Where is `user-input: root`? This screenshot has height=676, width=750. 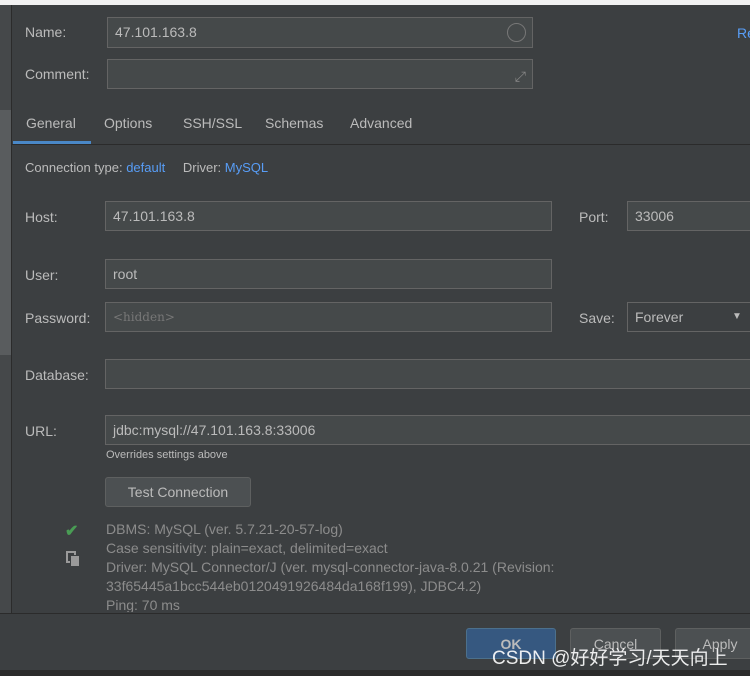
user-input: root is located at coordinates (328, 274).